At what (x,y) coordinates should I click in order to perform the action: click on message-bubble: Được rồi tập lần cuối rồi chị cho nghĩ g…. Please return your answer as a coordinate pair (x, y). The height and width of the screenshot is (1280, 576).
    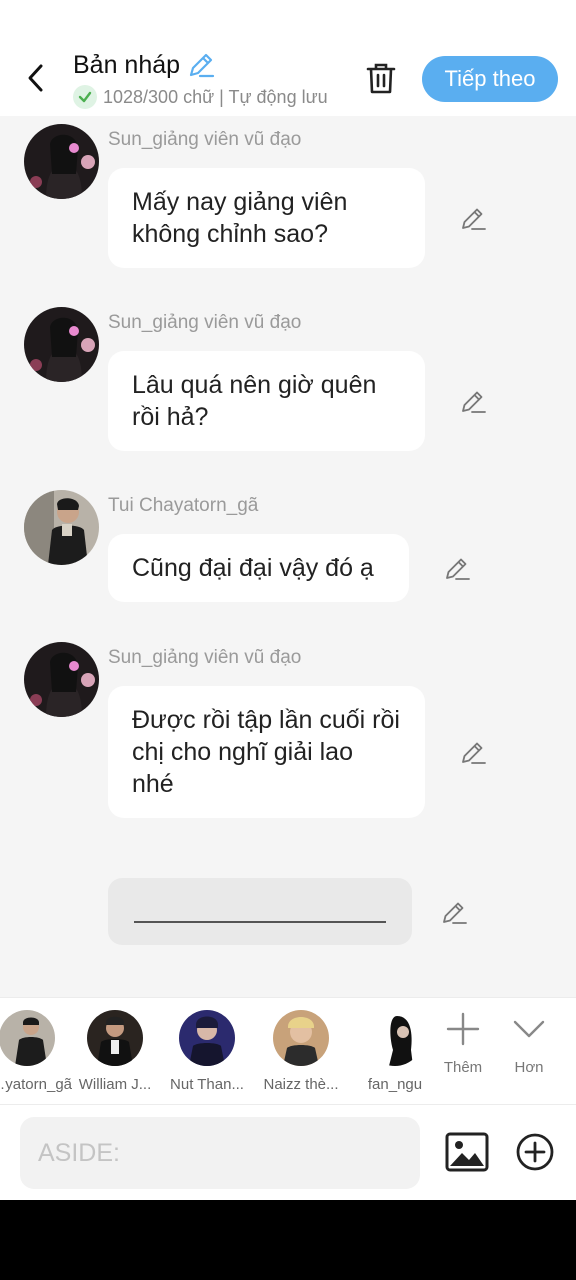
    Looking at the image, I should click on (266, 752).